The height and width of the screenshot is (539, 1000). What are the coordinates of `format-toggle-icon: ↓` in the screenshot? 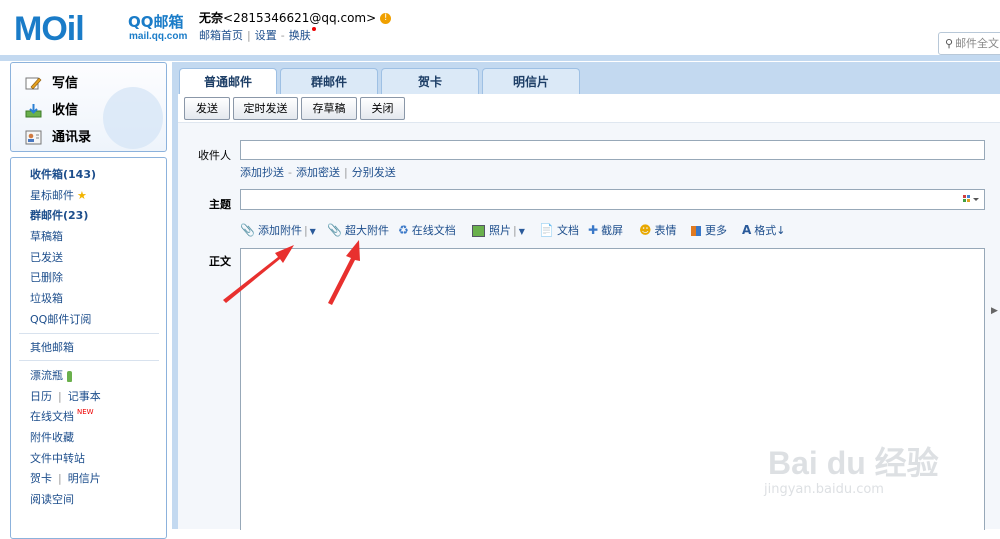 It's located at (781, 230).